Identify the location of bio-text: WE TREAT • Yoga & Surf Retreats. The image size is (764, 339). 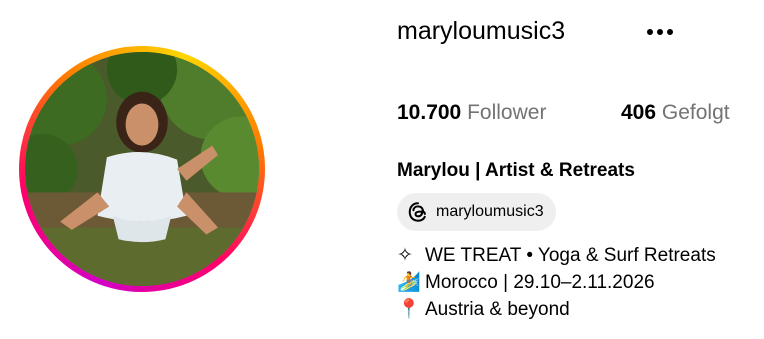
(570, 255).